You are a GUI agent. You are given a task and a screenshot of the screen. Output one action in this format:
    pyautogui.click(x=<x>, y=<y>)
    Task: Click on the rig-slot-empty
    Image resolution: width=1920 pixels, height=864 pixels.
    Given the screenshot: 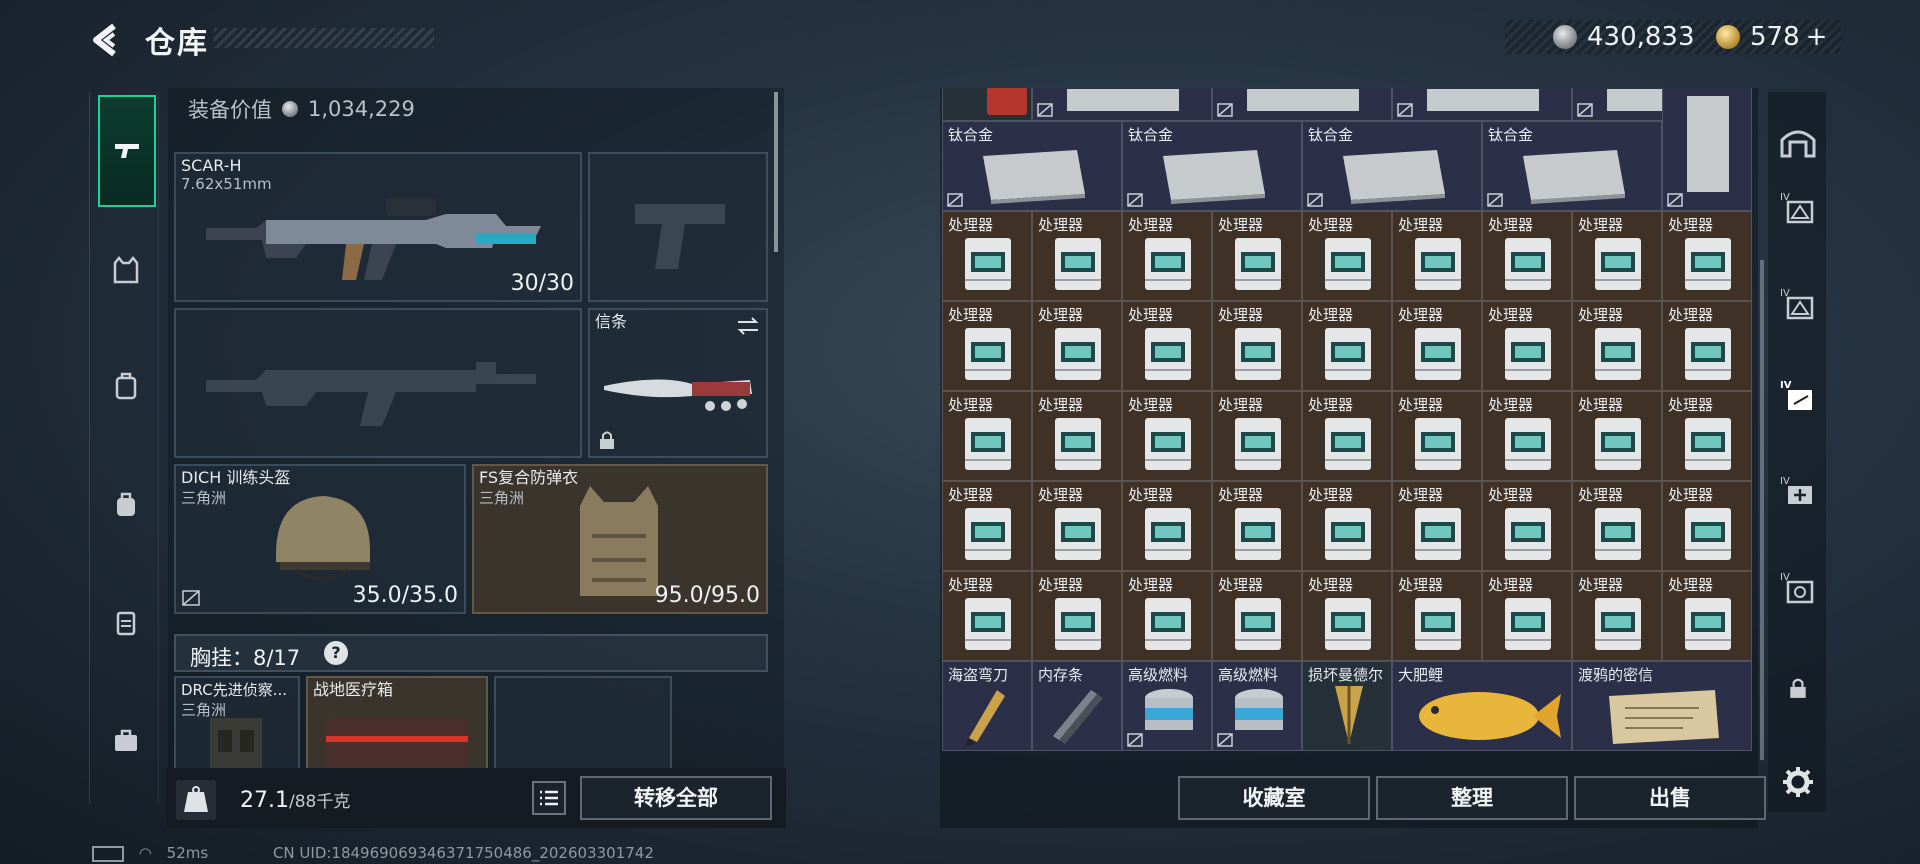 What is the action you would take?
    pyautogui.click(x=583, y=722)
    